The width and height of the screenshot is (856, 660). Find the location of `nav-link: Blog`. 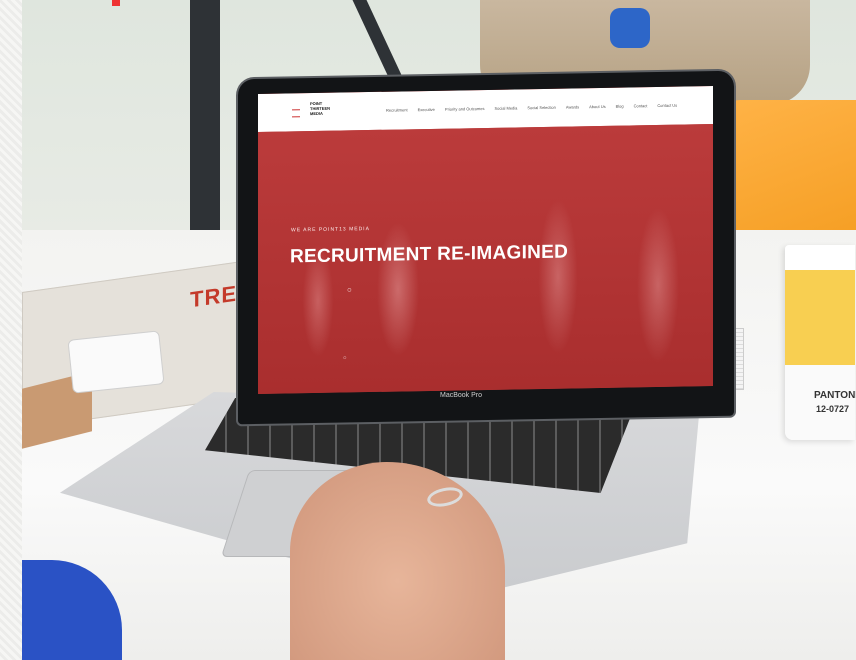

nav-link: Blog is located at coordinates (620, 106).